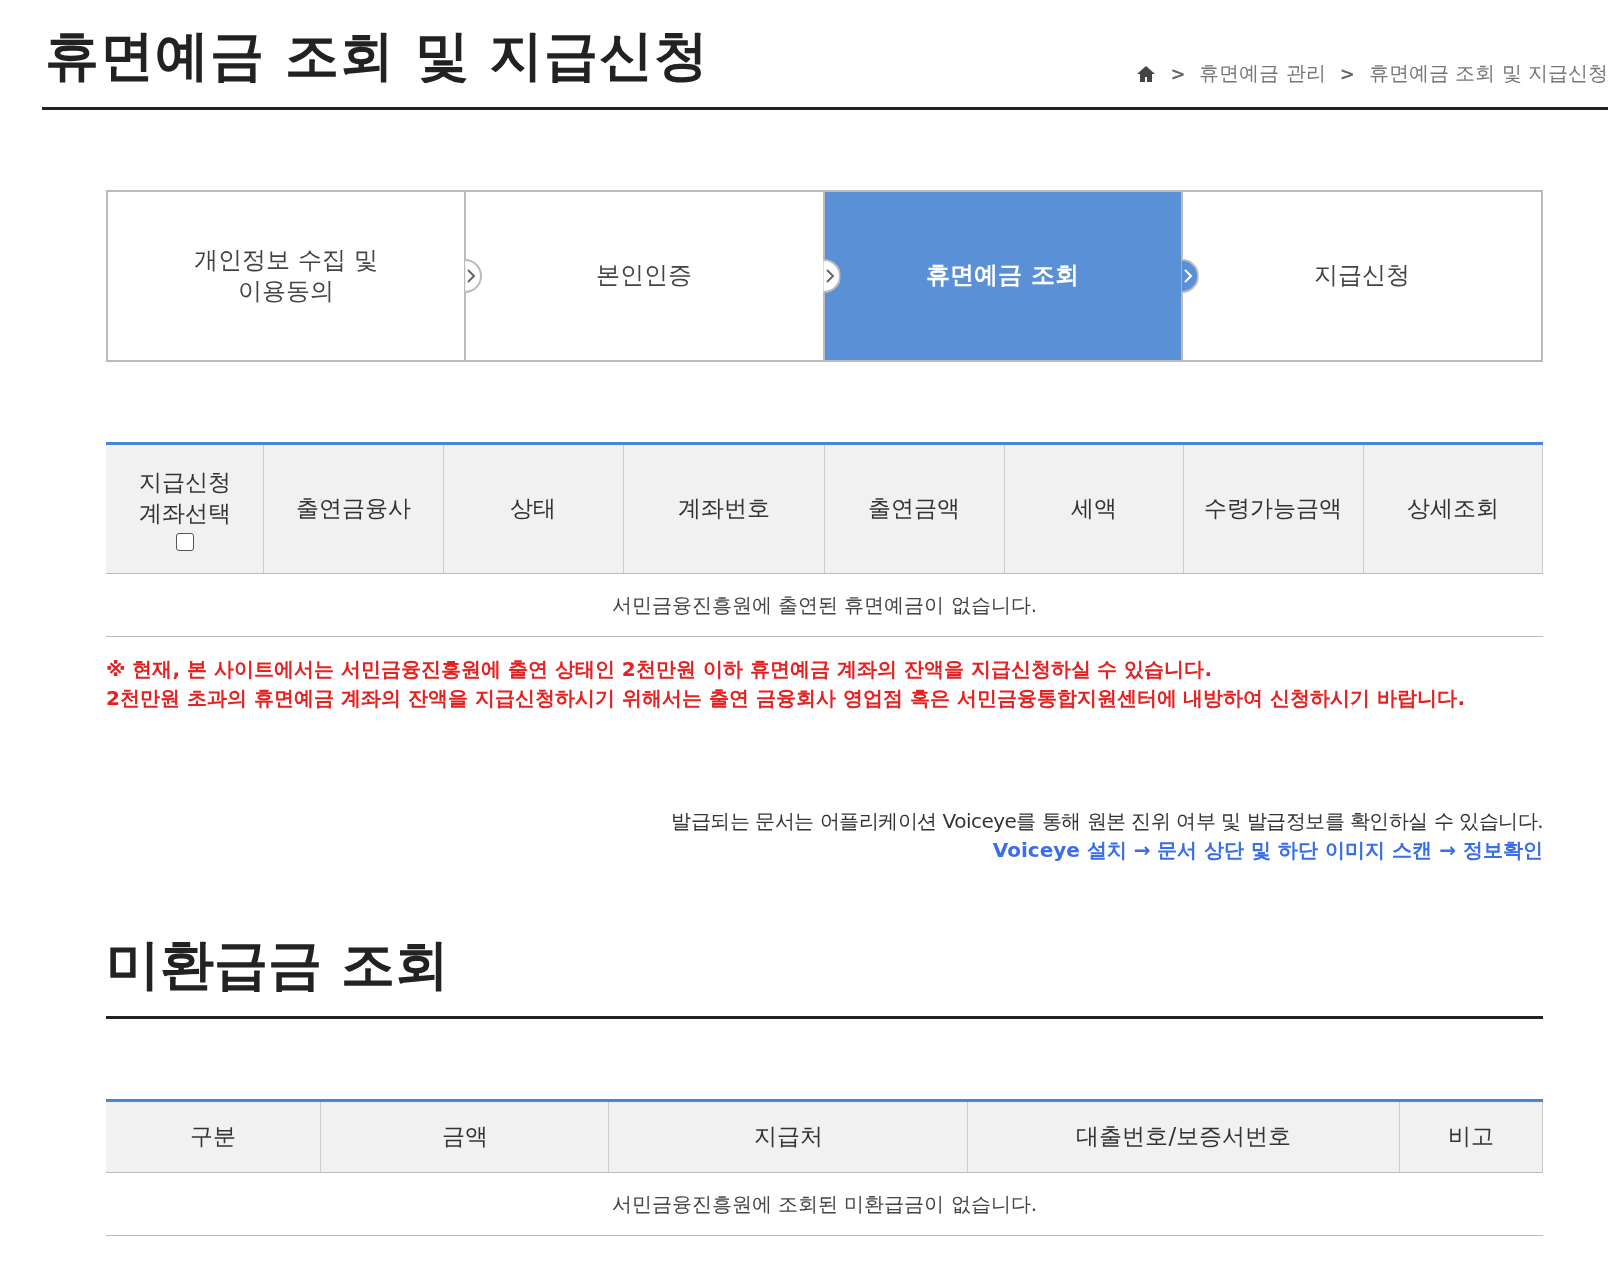  What do you see at coordinates (914, 509) in the screenshot?
I see `column-header: 출연금액` at bounding box center [914, 509].